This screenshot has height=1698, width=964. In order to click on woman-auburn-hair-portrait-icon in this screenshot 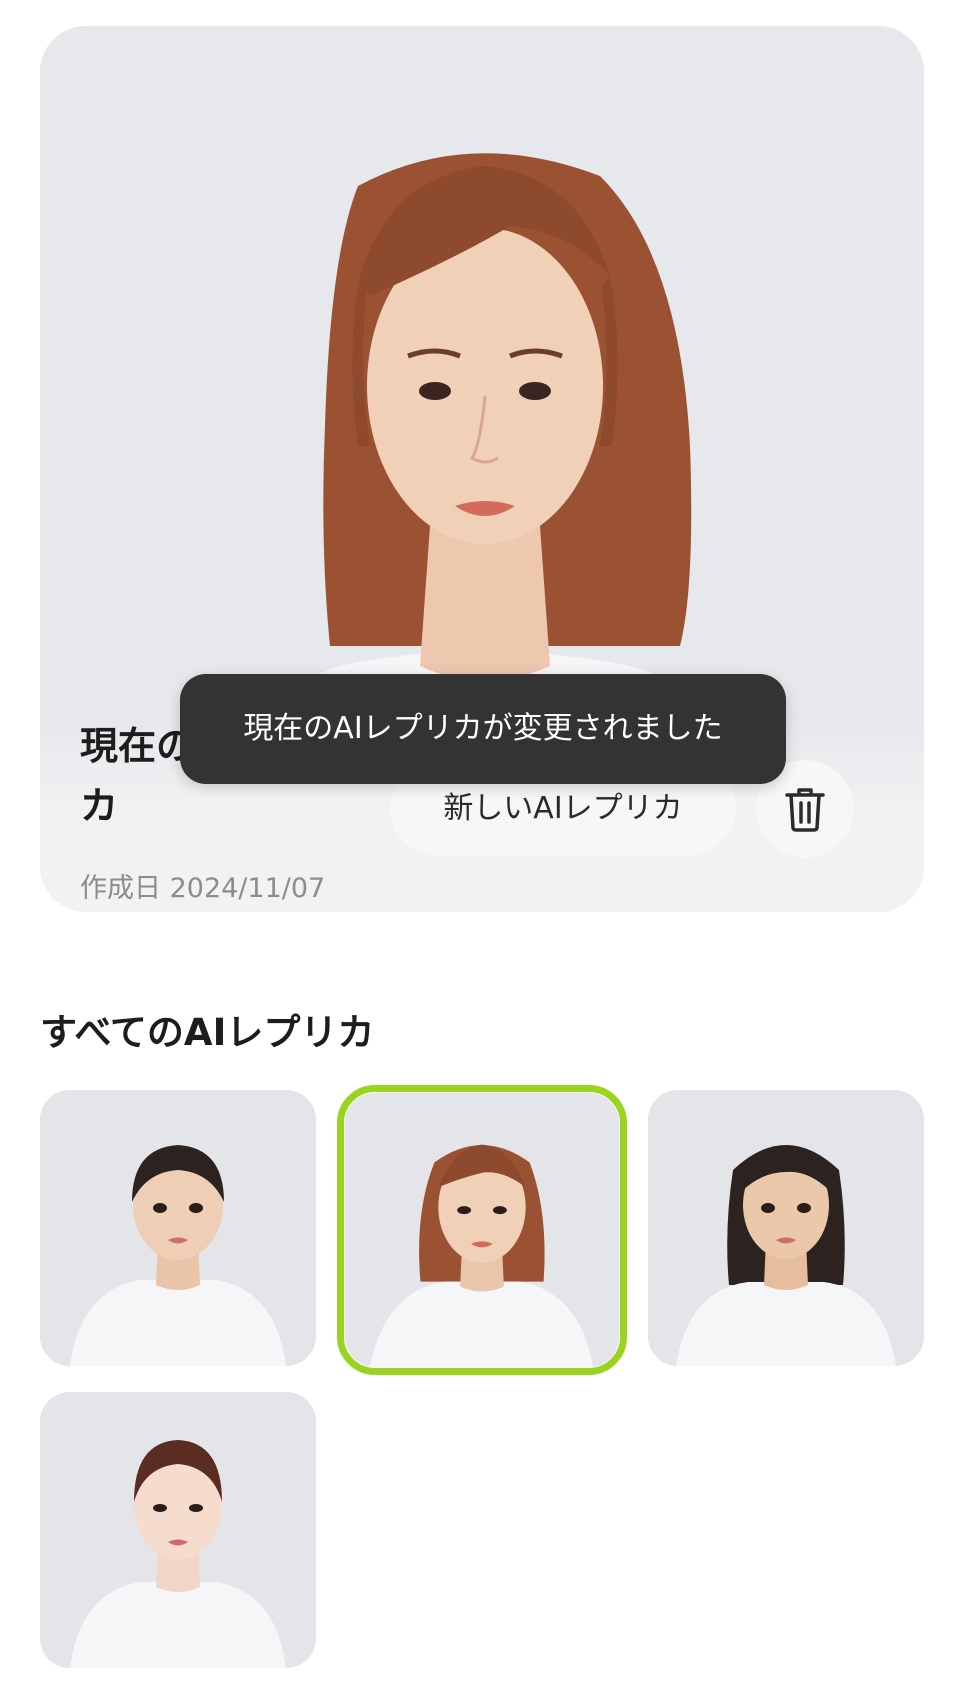, I will do `click(482, 1230)`.